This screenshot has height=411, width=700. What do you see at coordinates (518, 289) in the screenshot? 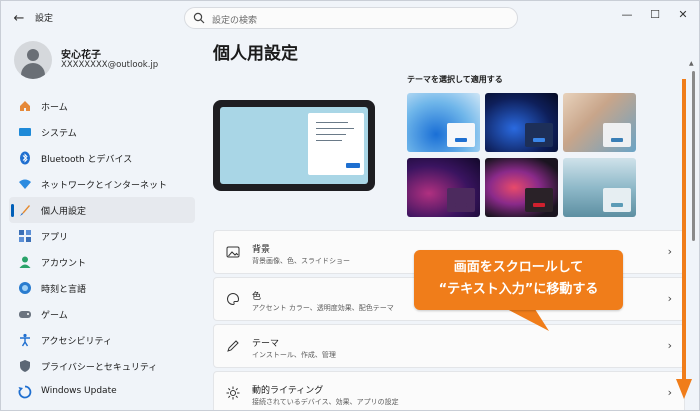
I see `callout-line-2: “テキスト入力”に移動する` at bounding box center [518, 289].